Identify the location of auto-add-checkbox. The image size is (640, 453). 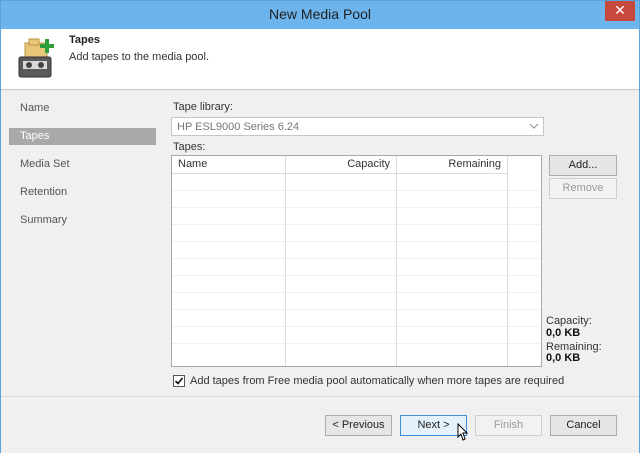
(179, 381).